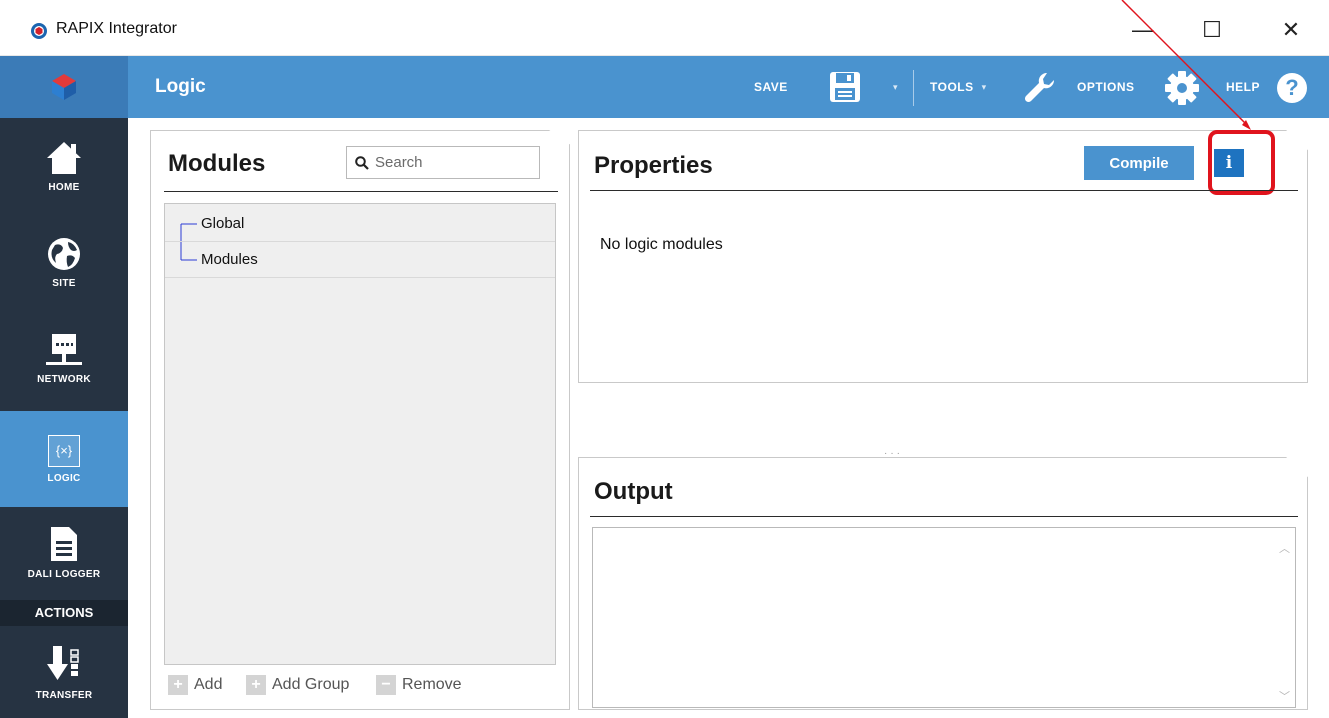 The image size is (1329, 718). Describe the element at coordinates (944, 516) in the screenshot. I see `output-title-rule` at that location.